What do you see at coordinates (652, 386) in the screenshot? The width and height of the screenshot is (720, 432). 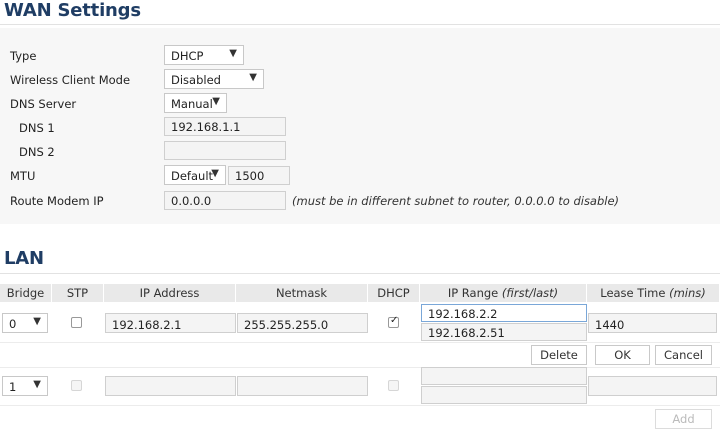 I see `new-lease-time-input` at bounding box center [652, 386].